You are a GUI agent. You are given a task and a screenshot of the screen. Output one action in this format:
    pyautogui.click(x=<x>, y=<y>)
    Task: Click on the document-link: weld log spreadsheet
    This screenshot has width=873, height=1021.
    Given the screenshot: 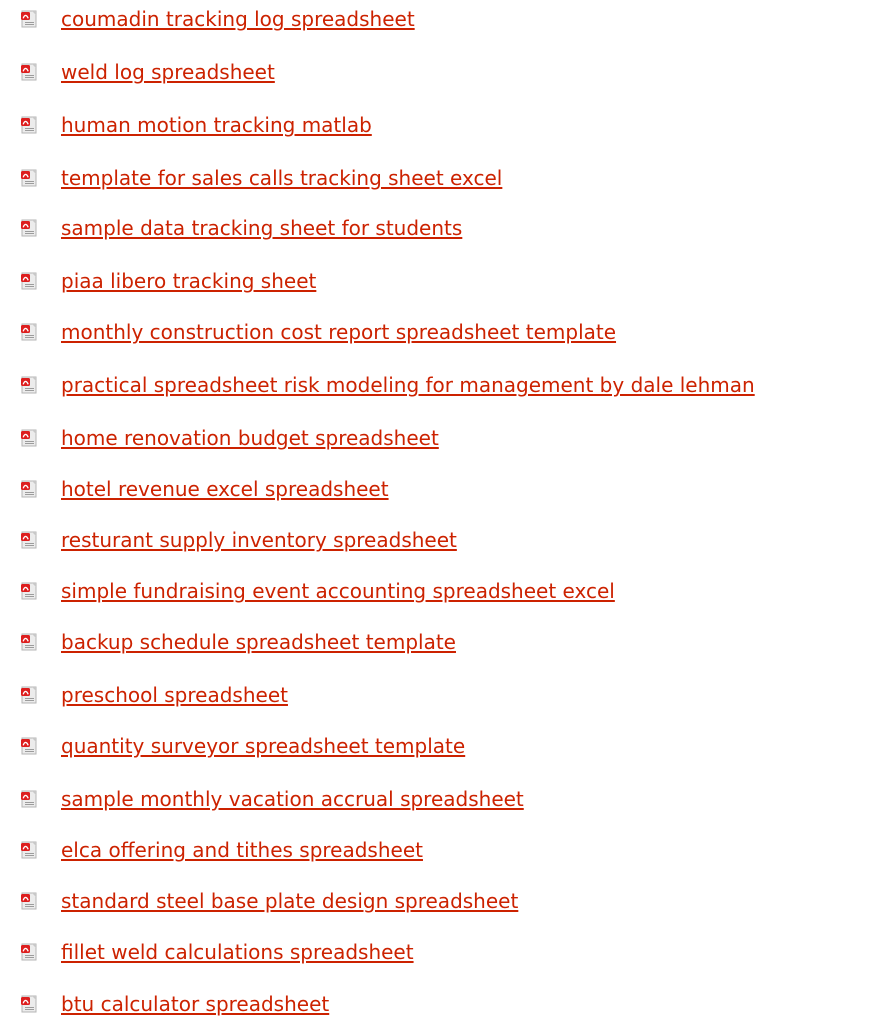 What is the action you would take?
    pyautogui.click(x=168, y=72)
    